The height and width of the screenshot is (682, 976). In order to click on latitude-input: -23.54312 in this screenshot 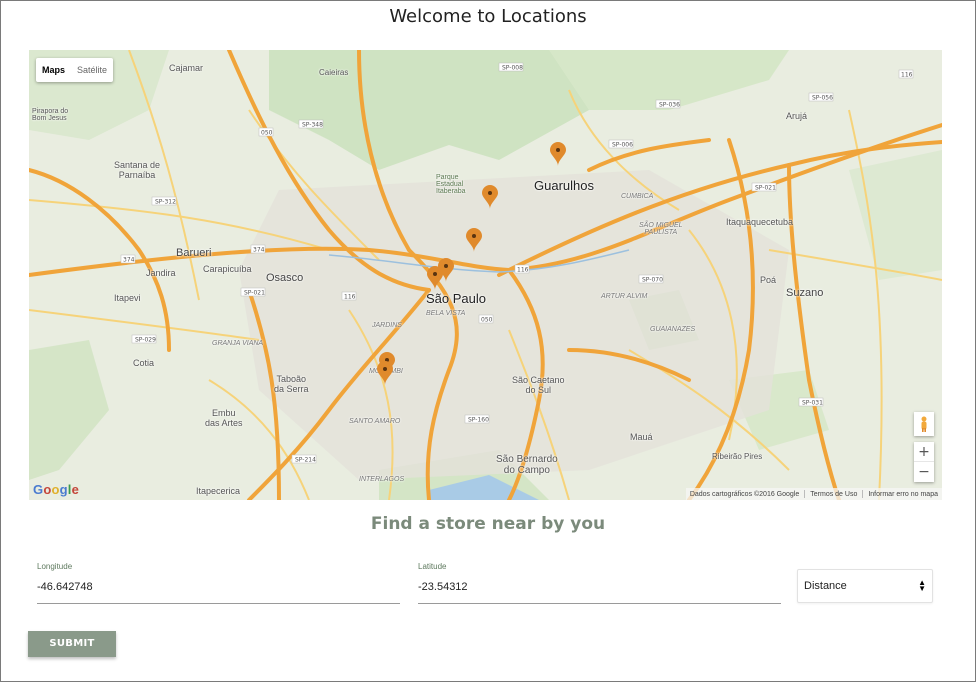, I will do `click(599, 592)`.